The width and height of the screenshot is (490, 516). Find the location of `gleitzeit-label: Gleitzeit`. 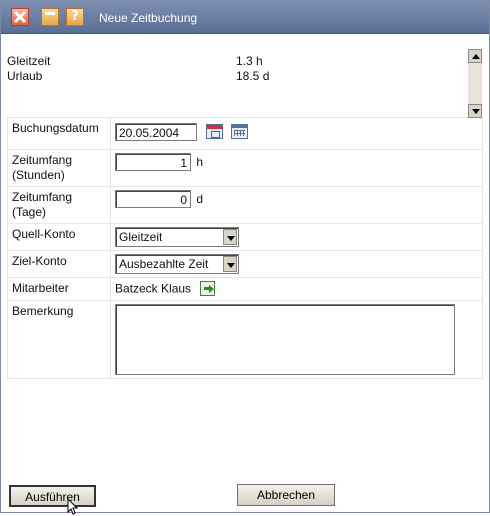

gleitzeit-label: Gleitzeit is located at coordinates (29, 61).